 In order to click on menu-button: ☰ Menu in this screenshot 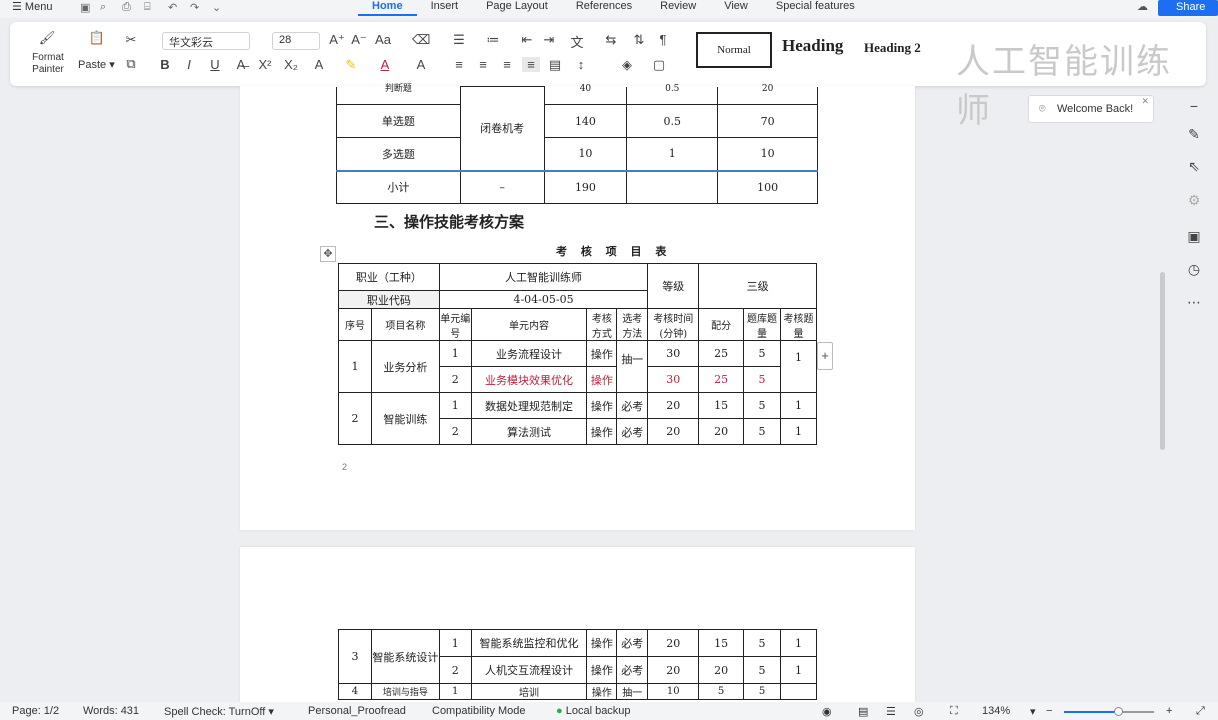, I will do `click(32, 6)`.